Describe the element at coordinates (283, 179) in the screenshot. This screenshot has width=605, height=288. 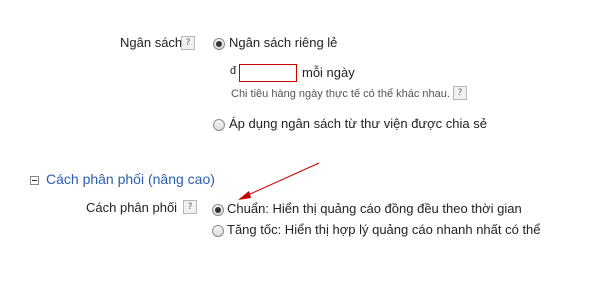
I see `annotation-arrow-line` at that location.